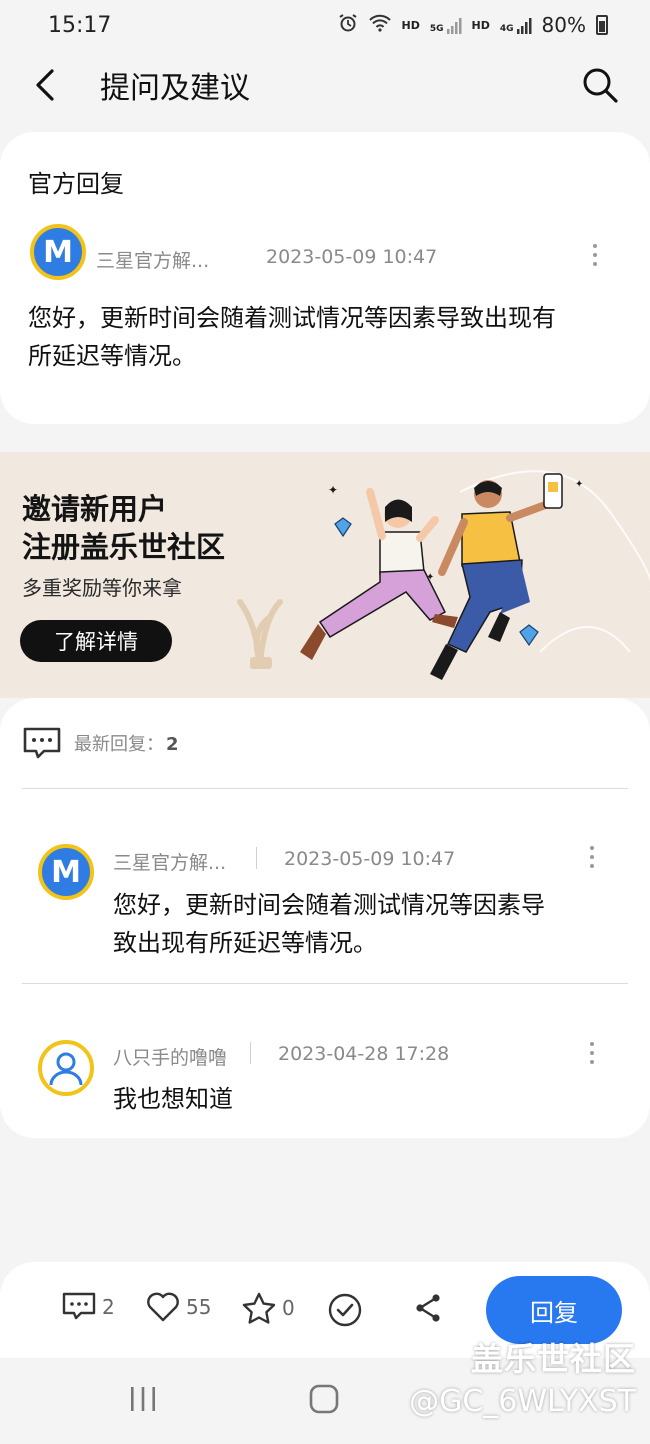  I want to click on network-5g-label: 5G, so click(436, 29).